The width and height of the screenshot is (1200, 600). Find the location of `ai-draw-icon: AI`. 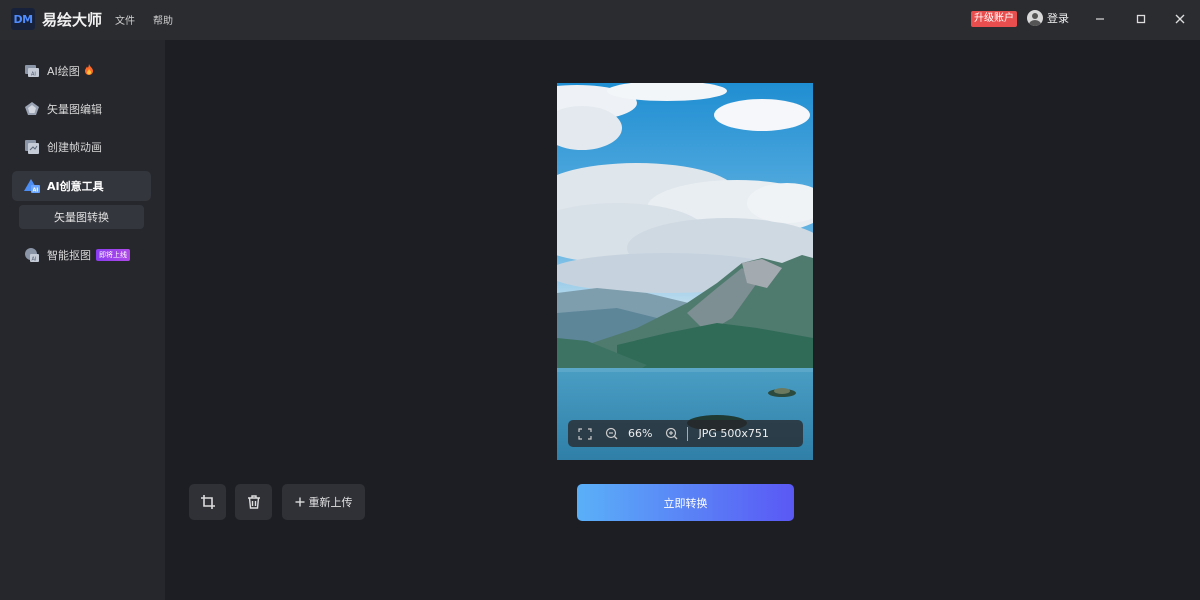

ai-draw-icon: AI is located at coordinates (32, 71).